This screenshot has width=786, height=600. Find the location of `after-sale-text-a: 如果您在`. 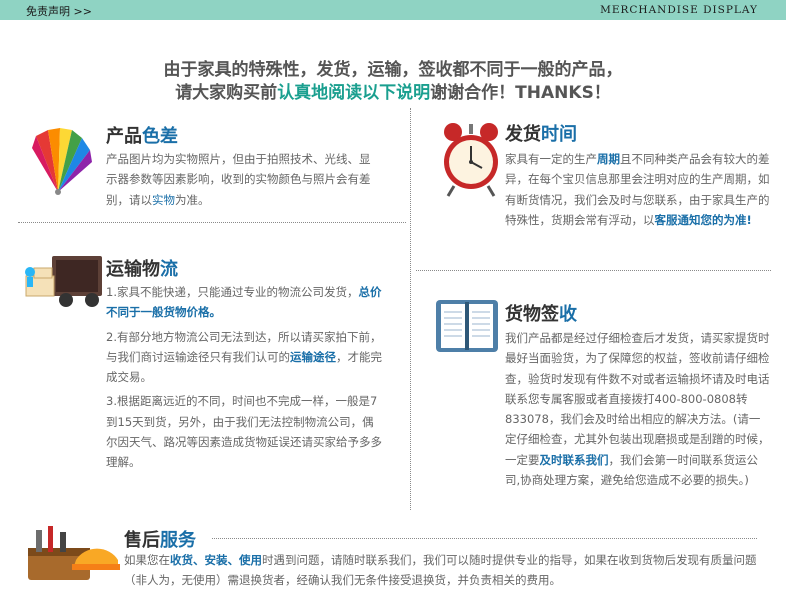

after-sale-text-a: 如果您在 is located at coordinates (147, 560).